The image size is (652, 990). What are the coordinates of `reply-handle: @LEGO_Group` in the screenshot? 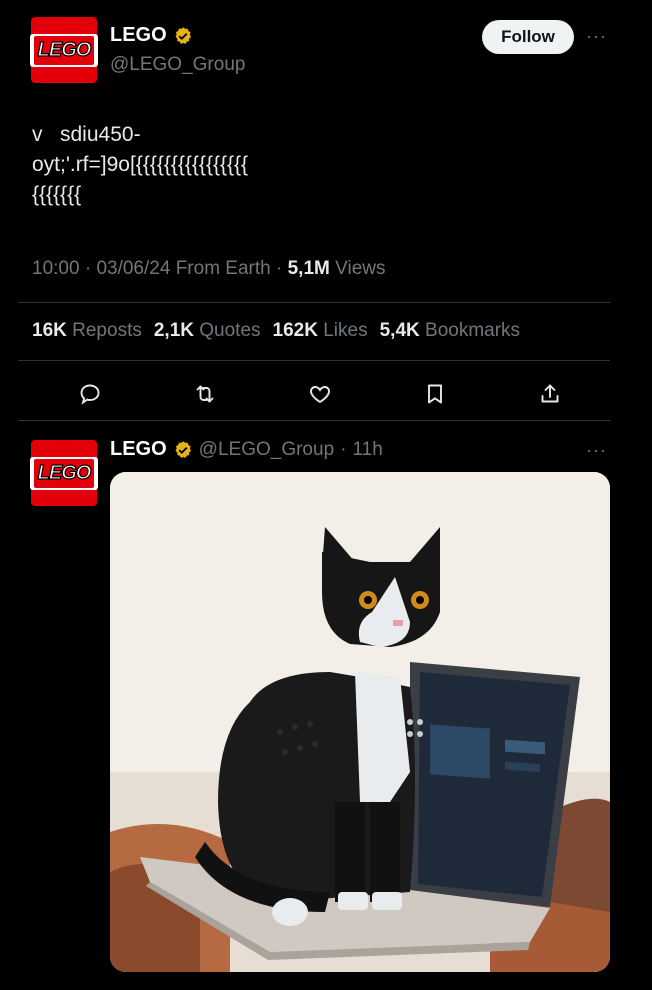 It's located at (266, 450).